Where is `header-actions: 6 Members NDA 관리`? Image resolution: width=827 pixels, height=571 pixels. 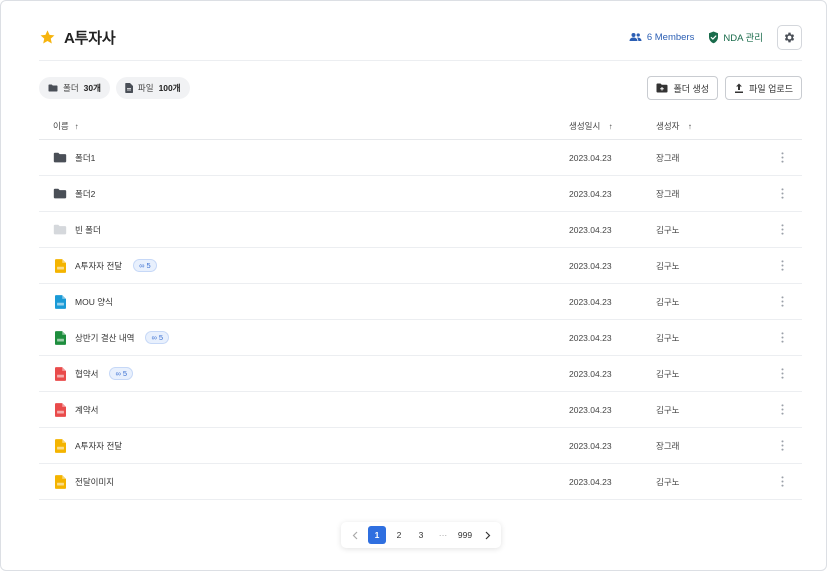
header-actions: 6 Members NDA 관리 is located at coordinates (715, 37).